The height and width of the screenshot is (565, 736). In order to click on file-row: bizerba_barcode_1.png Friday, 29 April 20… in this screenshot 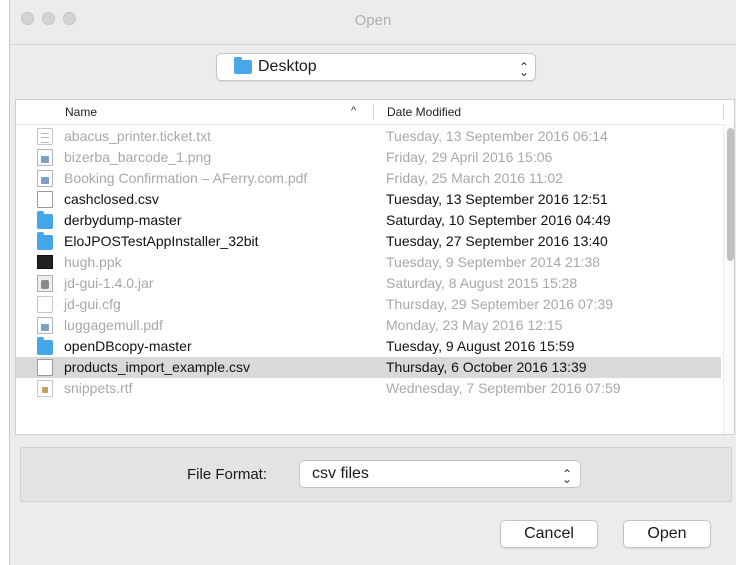, I will do `click(368, 157)`.